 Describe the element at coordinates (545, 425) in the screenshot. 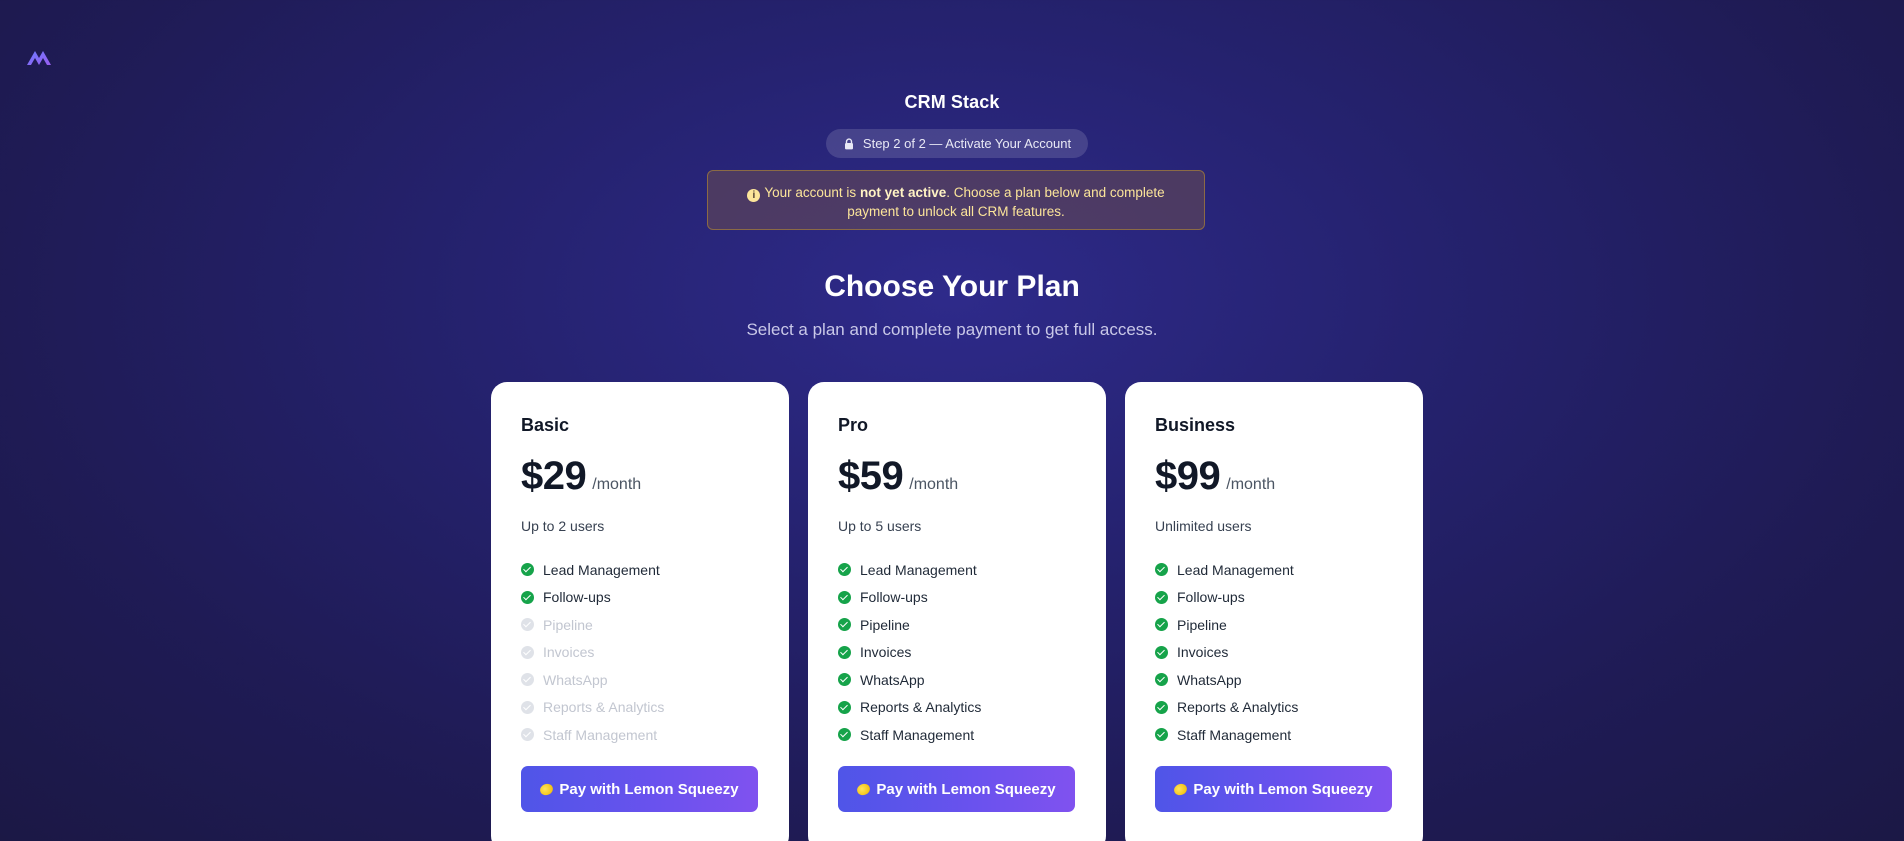

I see `plan-name: Basic` at that location.